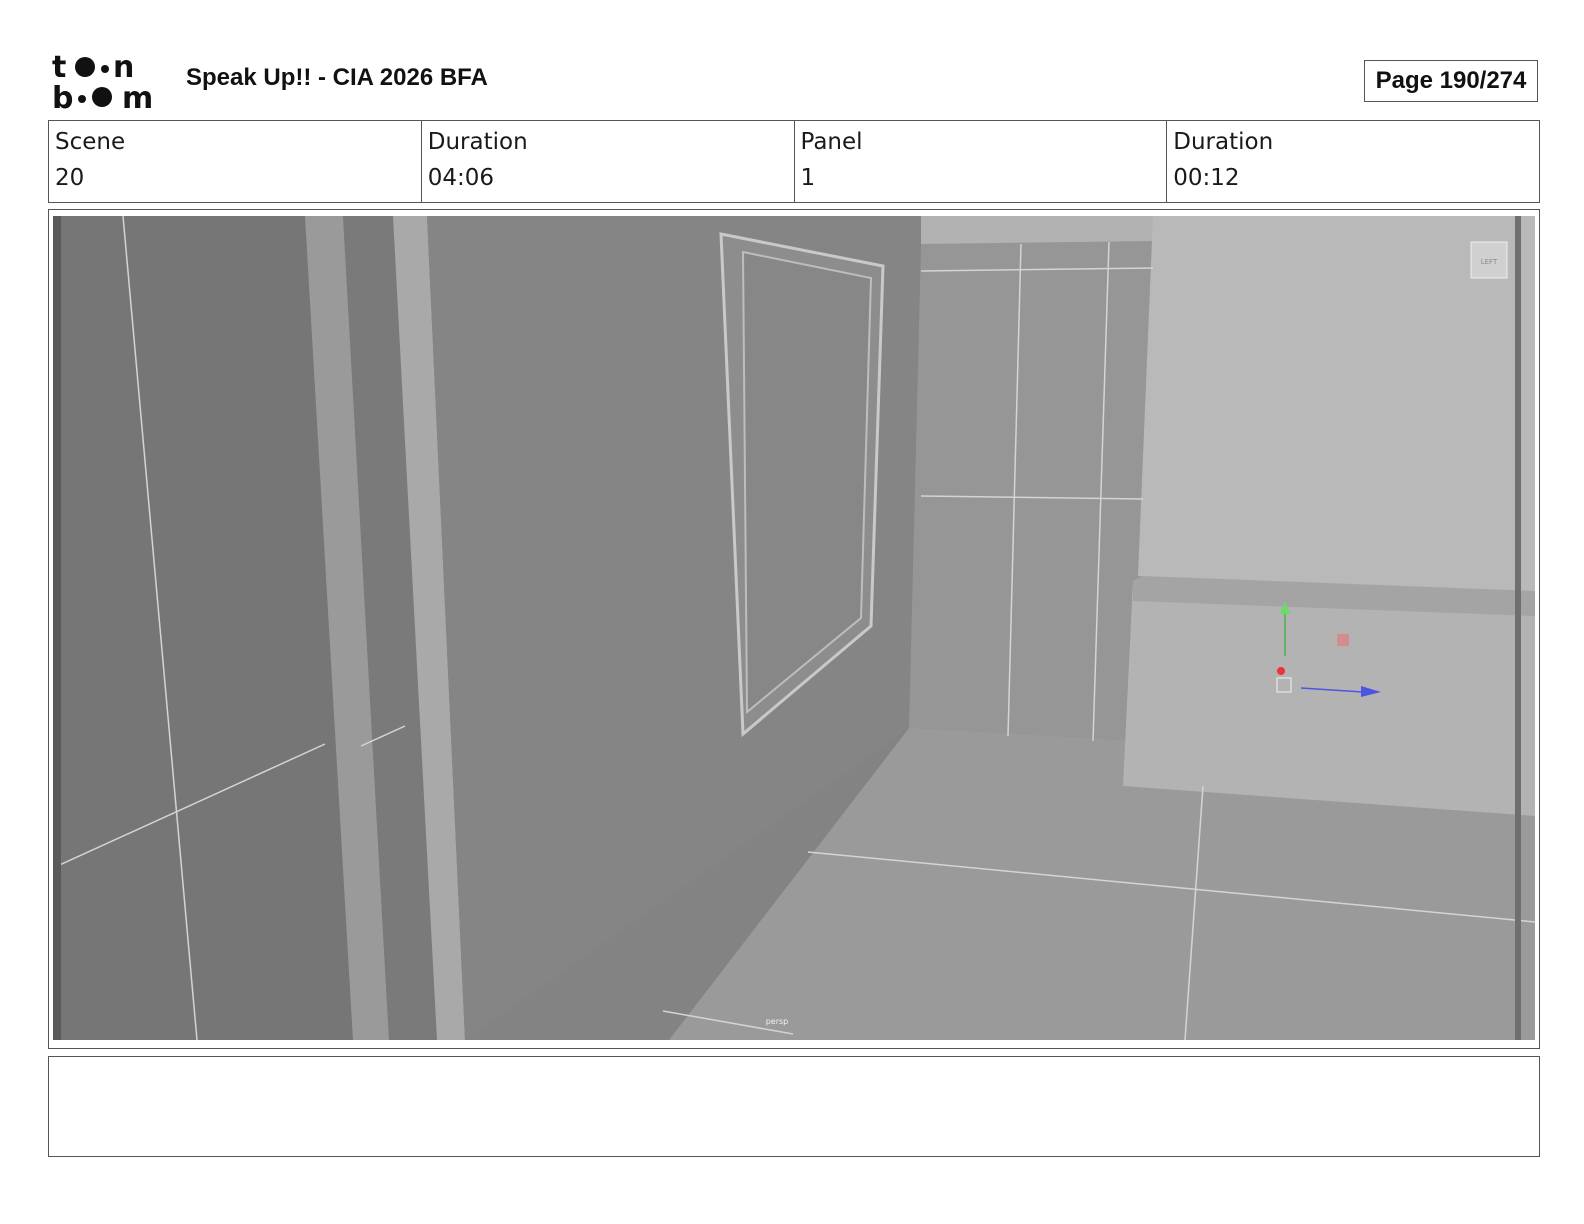 The width and height of the screenshot is (1584, 1224). What do you see at coordinates (102, 81) in the screenshot?
I see `toon-boom-logo: t n b m` at bounding box center [102, 81].